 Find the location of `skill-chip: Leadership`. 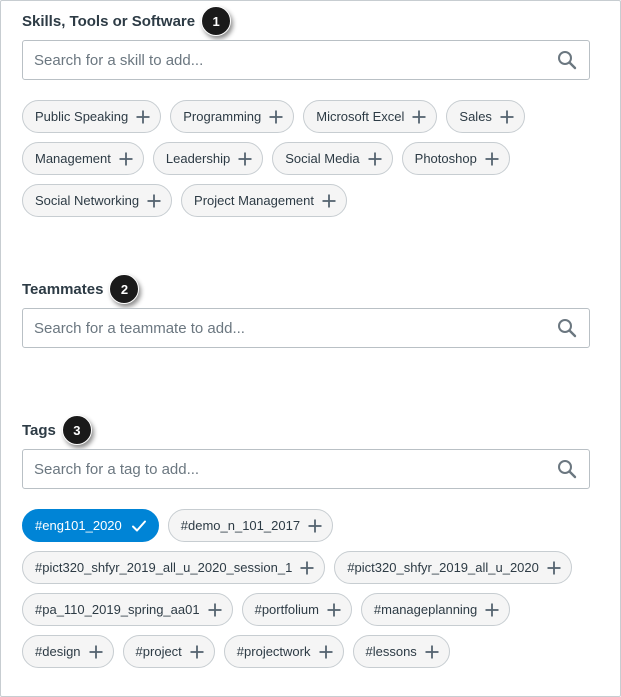

skill-chip: Leadership is located at coordinates (208, 158).